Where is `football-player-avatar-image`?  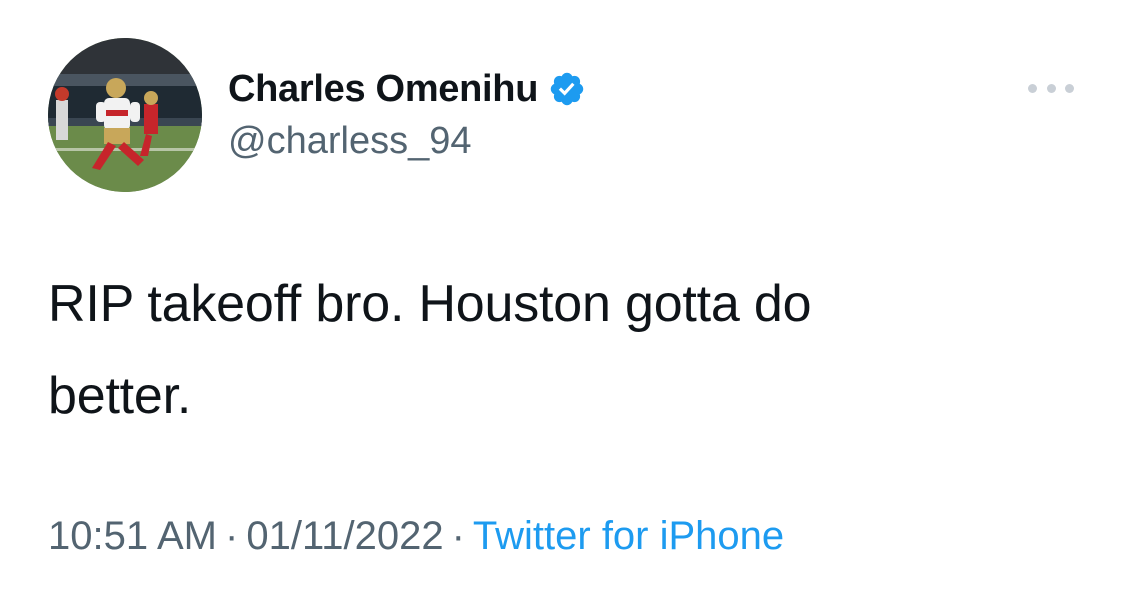 football-player-avatar-image is located at coordinates (125, 115).